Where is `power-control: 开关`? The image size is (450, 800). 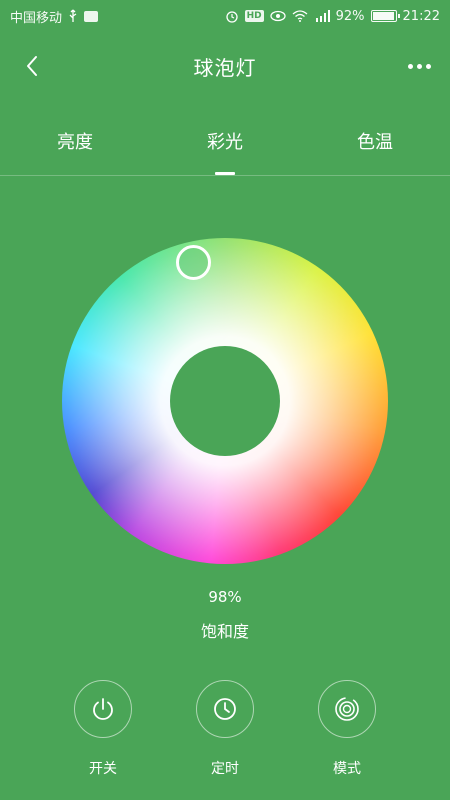
power-control: 开关 is located at coordinates (103, 729).